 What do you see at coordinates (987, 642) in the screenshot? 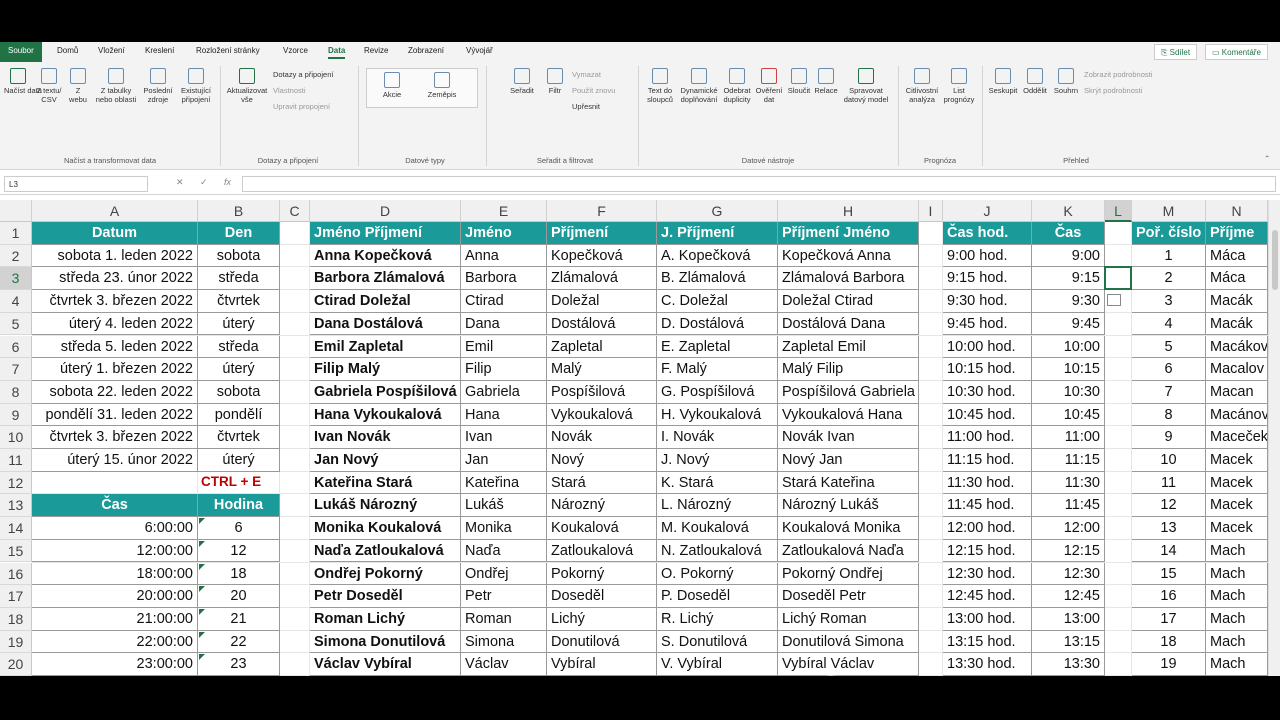
I see `table4-text-cell: 13:15 hod.` at bounding box center [987, 642].